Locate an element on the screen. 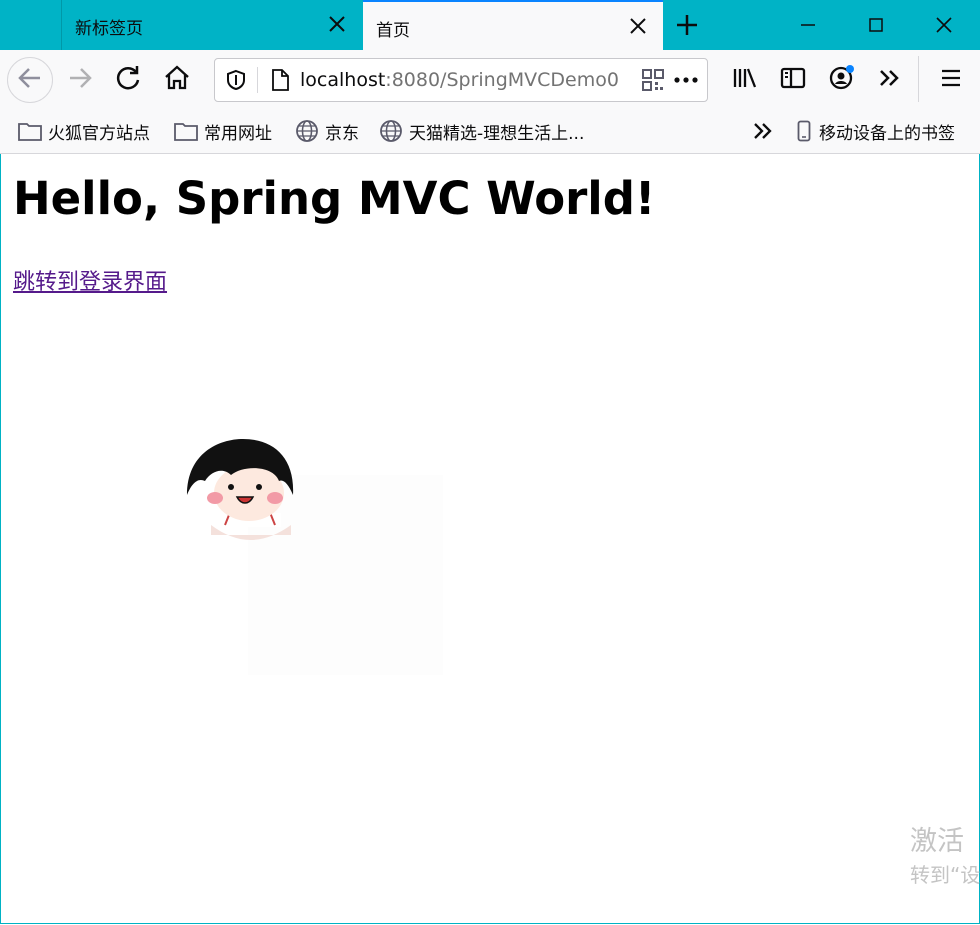 This screenshot has width=980, height=925. bookmark-item: 火狐官方站点 is located at coordinates (84, 132).